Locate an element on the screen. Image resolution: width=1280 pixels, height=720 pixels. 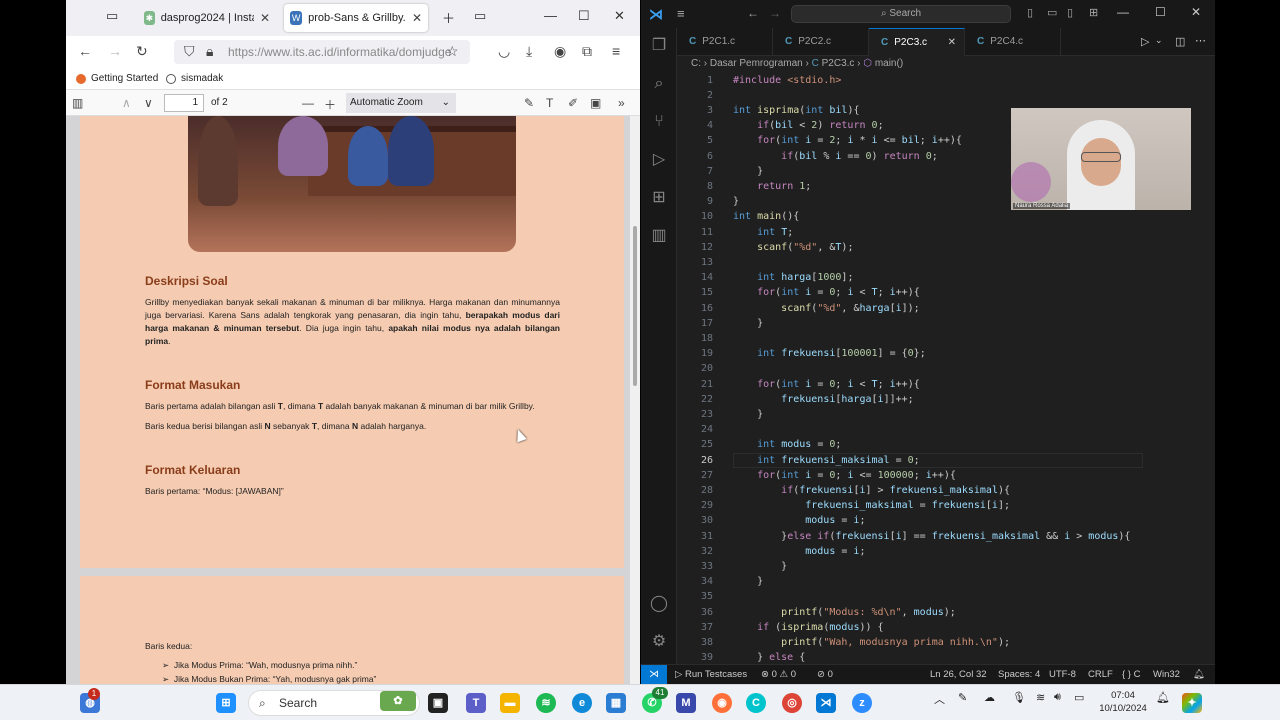
pen-icon: ✎ is located at coordinates (962, 697).